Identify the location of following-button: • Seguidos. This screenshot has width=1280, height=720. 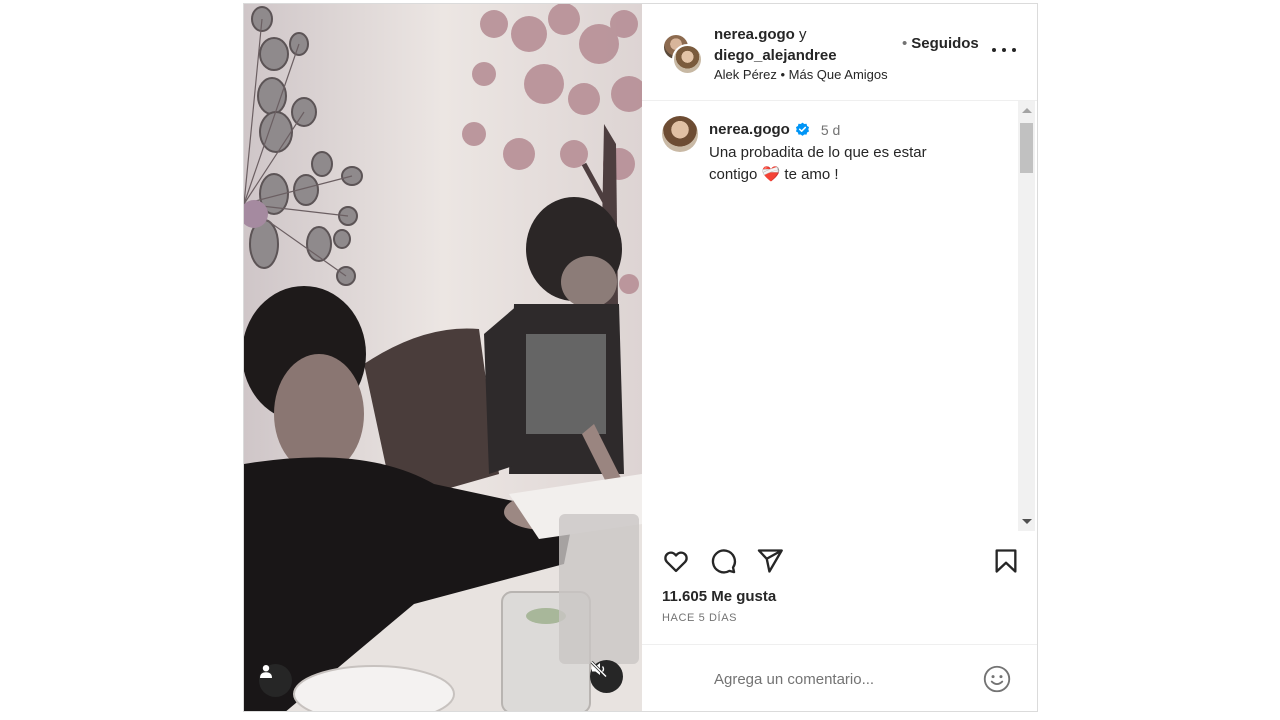
(940, 43).